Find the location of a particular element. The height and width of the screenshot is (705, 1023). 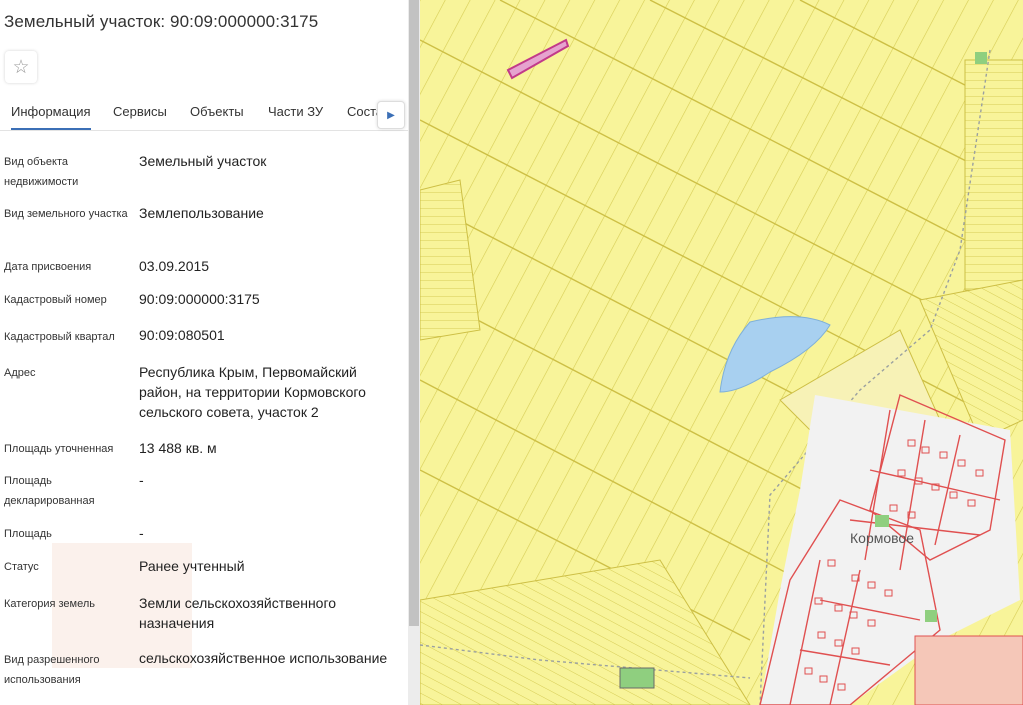

field-value: Земли сельскохозяйственного назначения is located at coordinates (238, 613).